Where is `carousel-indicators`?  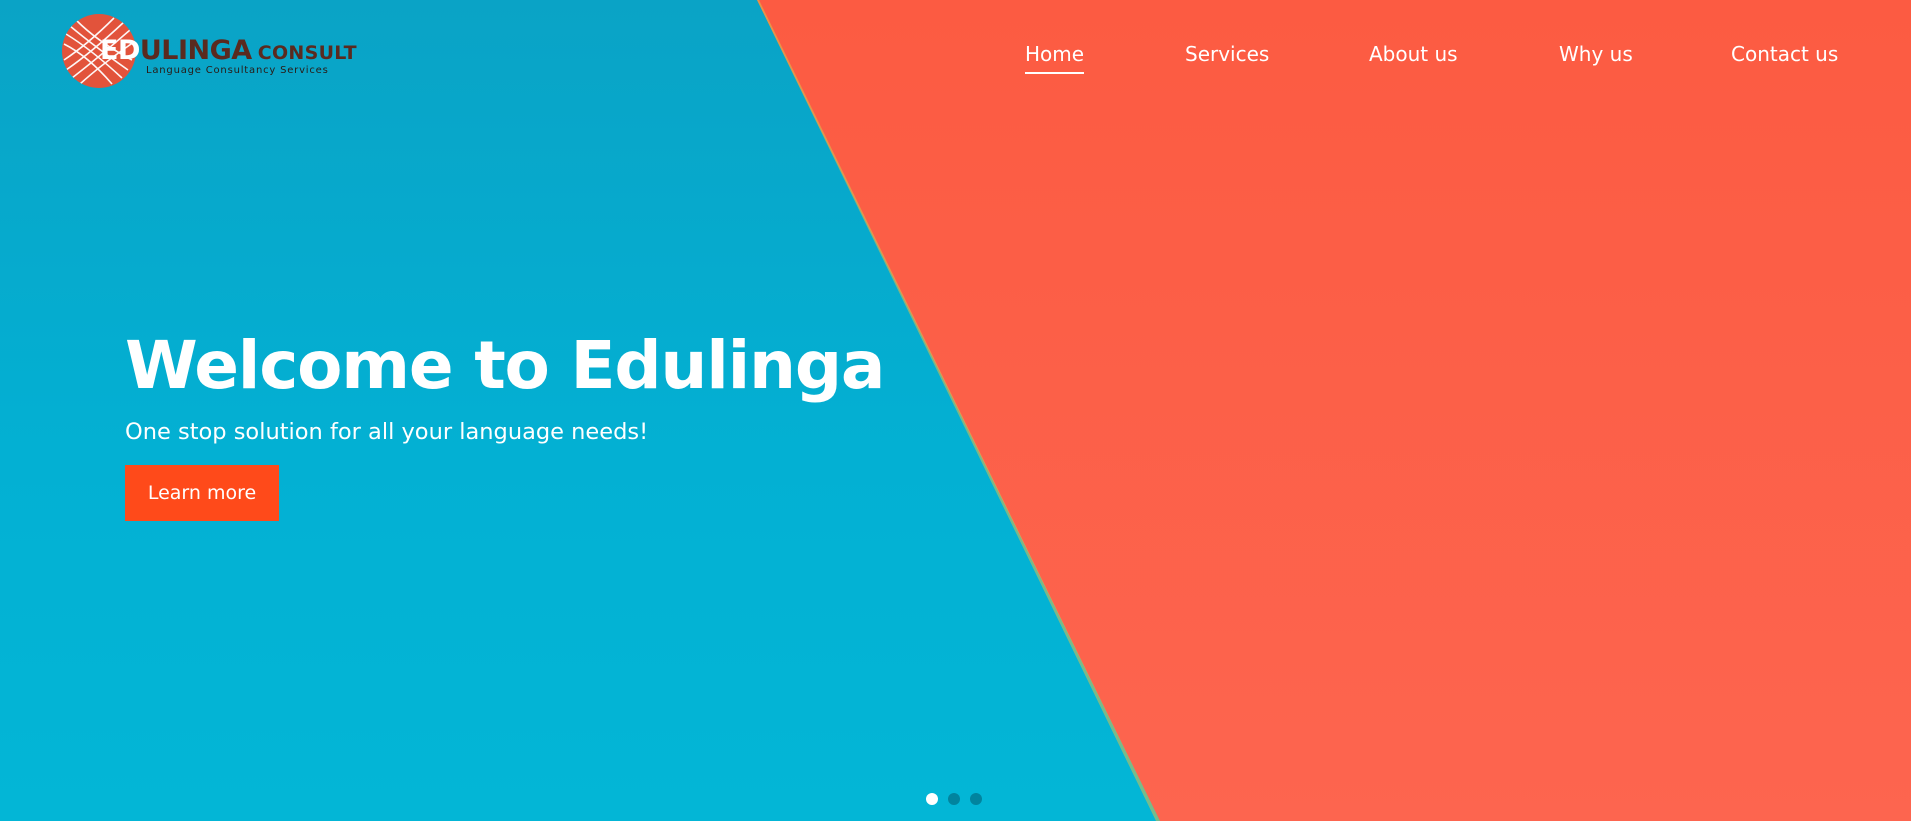
carousel-indicators is located at coordinates (954, 799).